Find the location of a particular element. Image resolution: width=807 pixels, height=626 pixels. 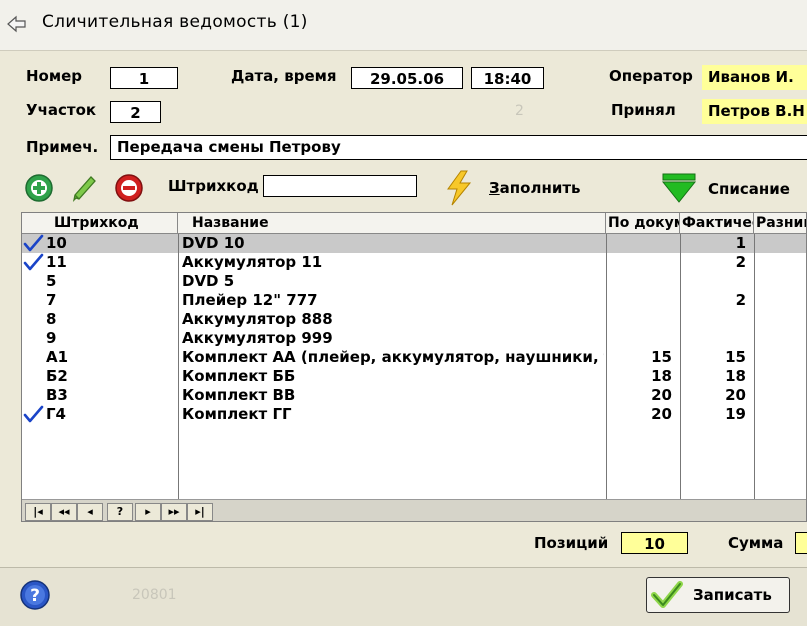

record-navigator: |◂ ◂◂ ◂ ? ▸ ▸▸ ▸| is located at coordinates (414, 510).